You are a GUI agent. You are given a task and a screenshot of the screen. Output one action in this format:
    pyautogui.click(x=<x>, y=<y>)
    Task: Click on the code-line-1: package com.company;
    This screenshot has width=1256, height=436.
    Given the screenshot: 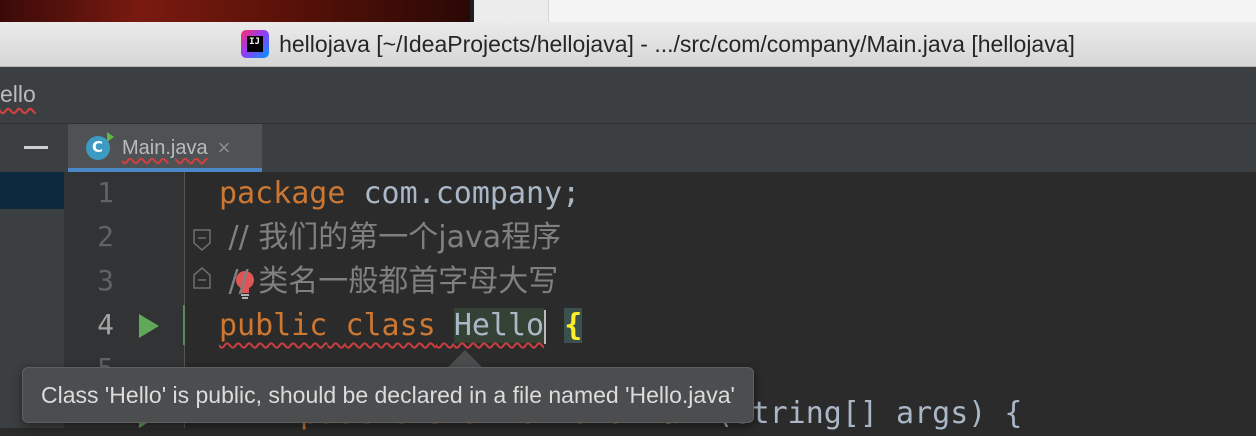 What is the action you would take?
    pyautogui.click(x=399, y=194)
    